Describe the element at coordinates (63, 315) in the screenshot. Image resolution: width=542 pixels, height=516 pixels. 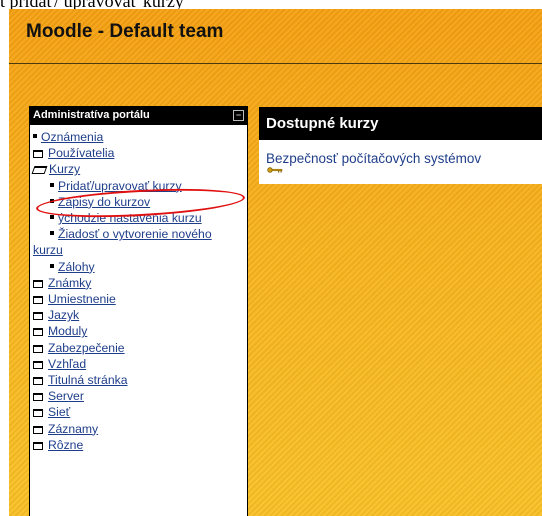
I see `menu-link: Jazyk` at that location.